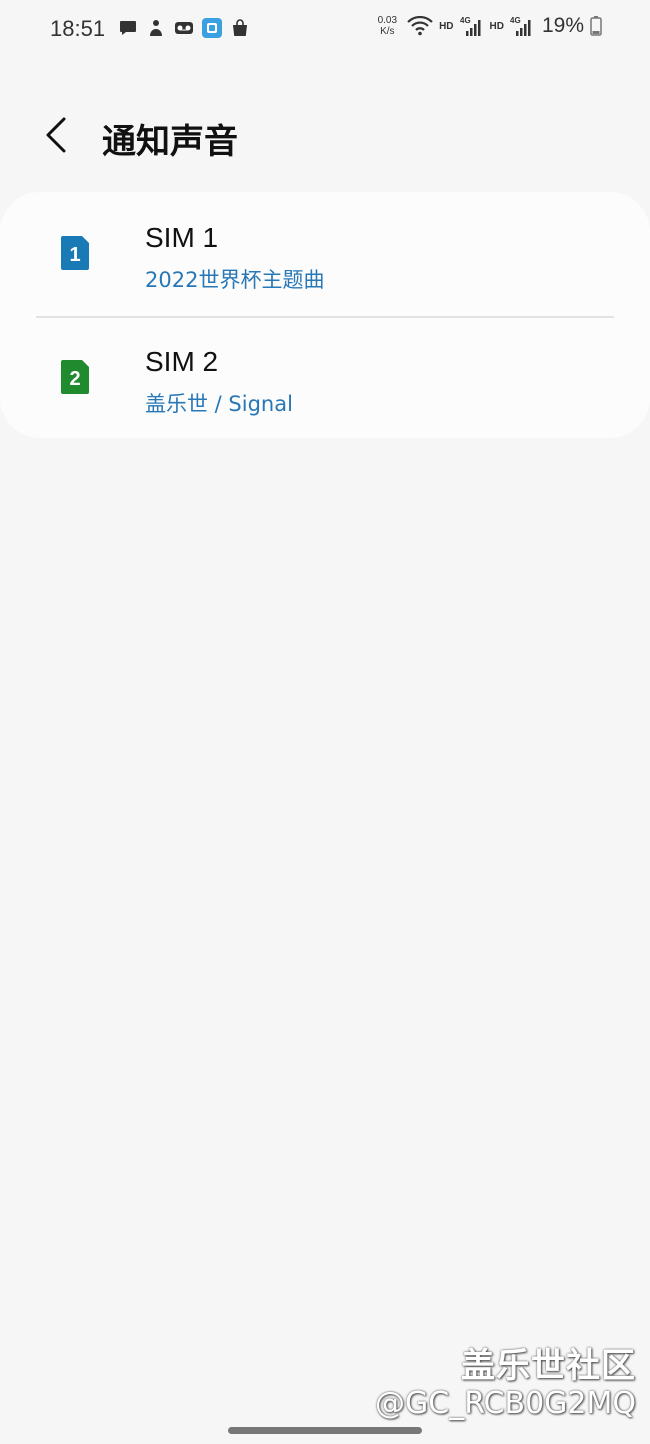  Describe the element at coordinates (325, 30) in the screenshot. I see `status-bar: 18:51 0.03 K/s HD 4G HD 4G 19%` at that location.